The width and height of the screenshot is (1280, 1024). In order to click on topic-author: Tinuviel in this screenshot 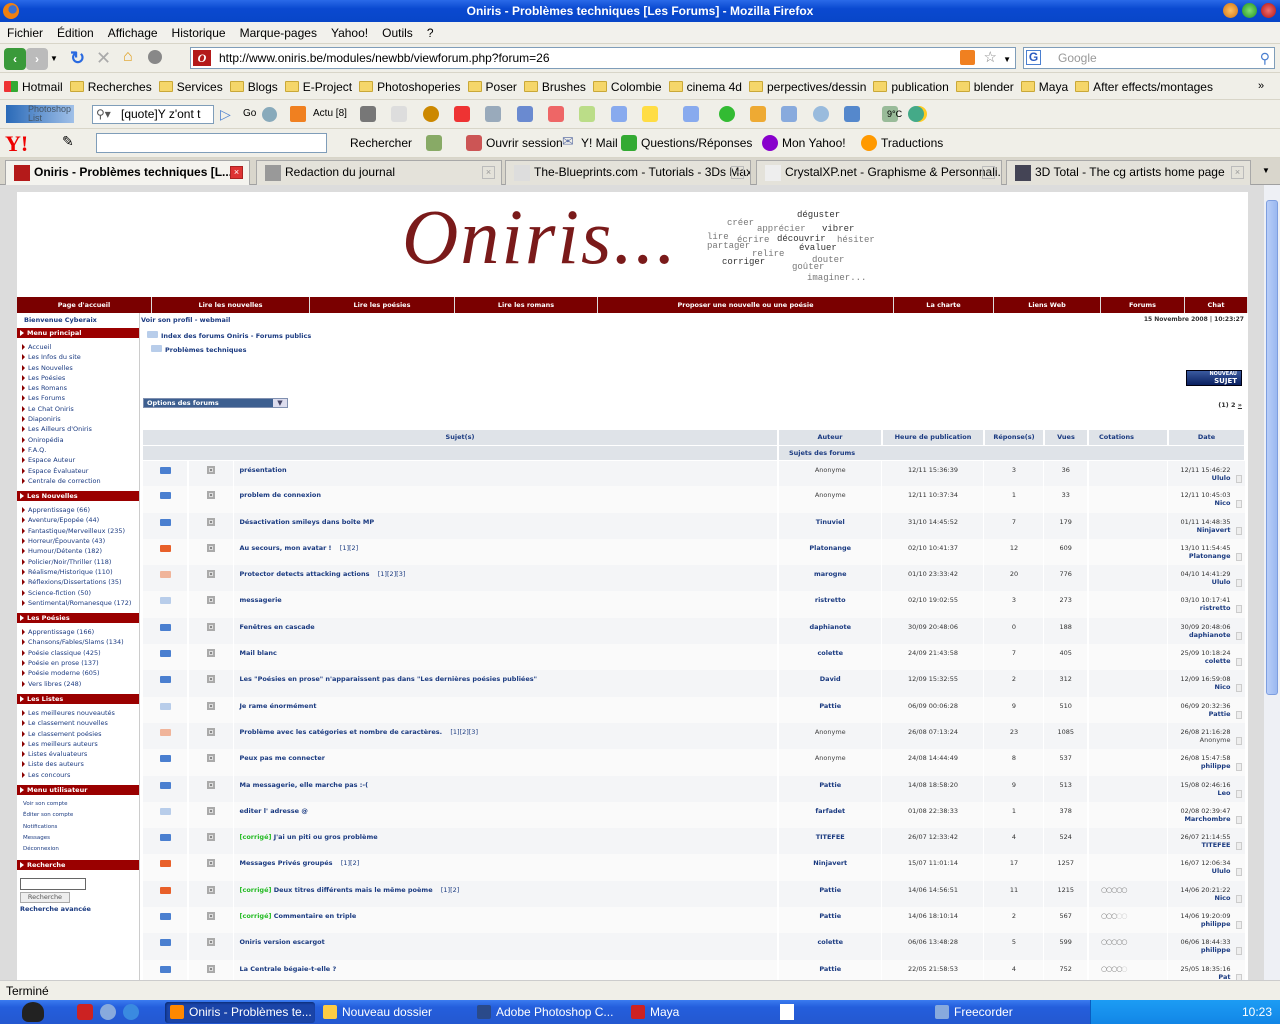, I will do `click(830, 522)`.